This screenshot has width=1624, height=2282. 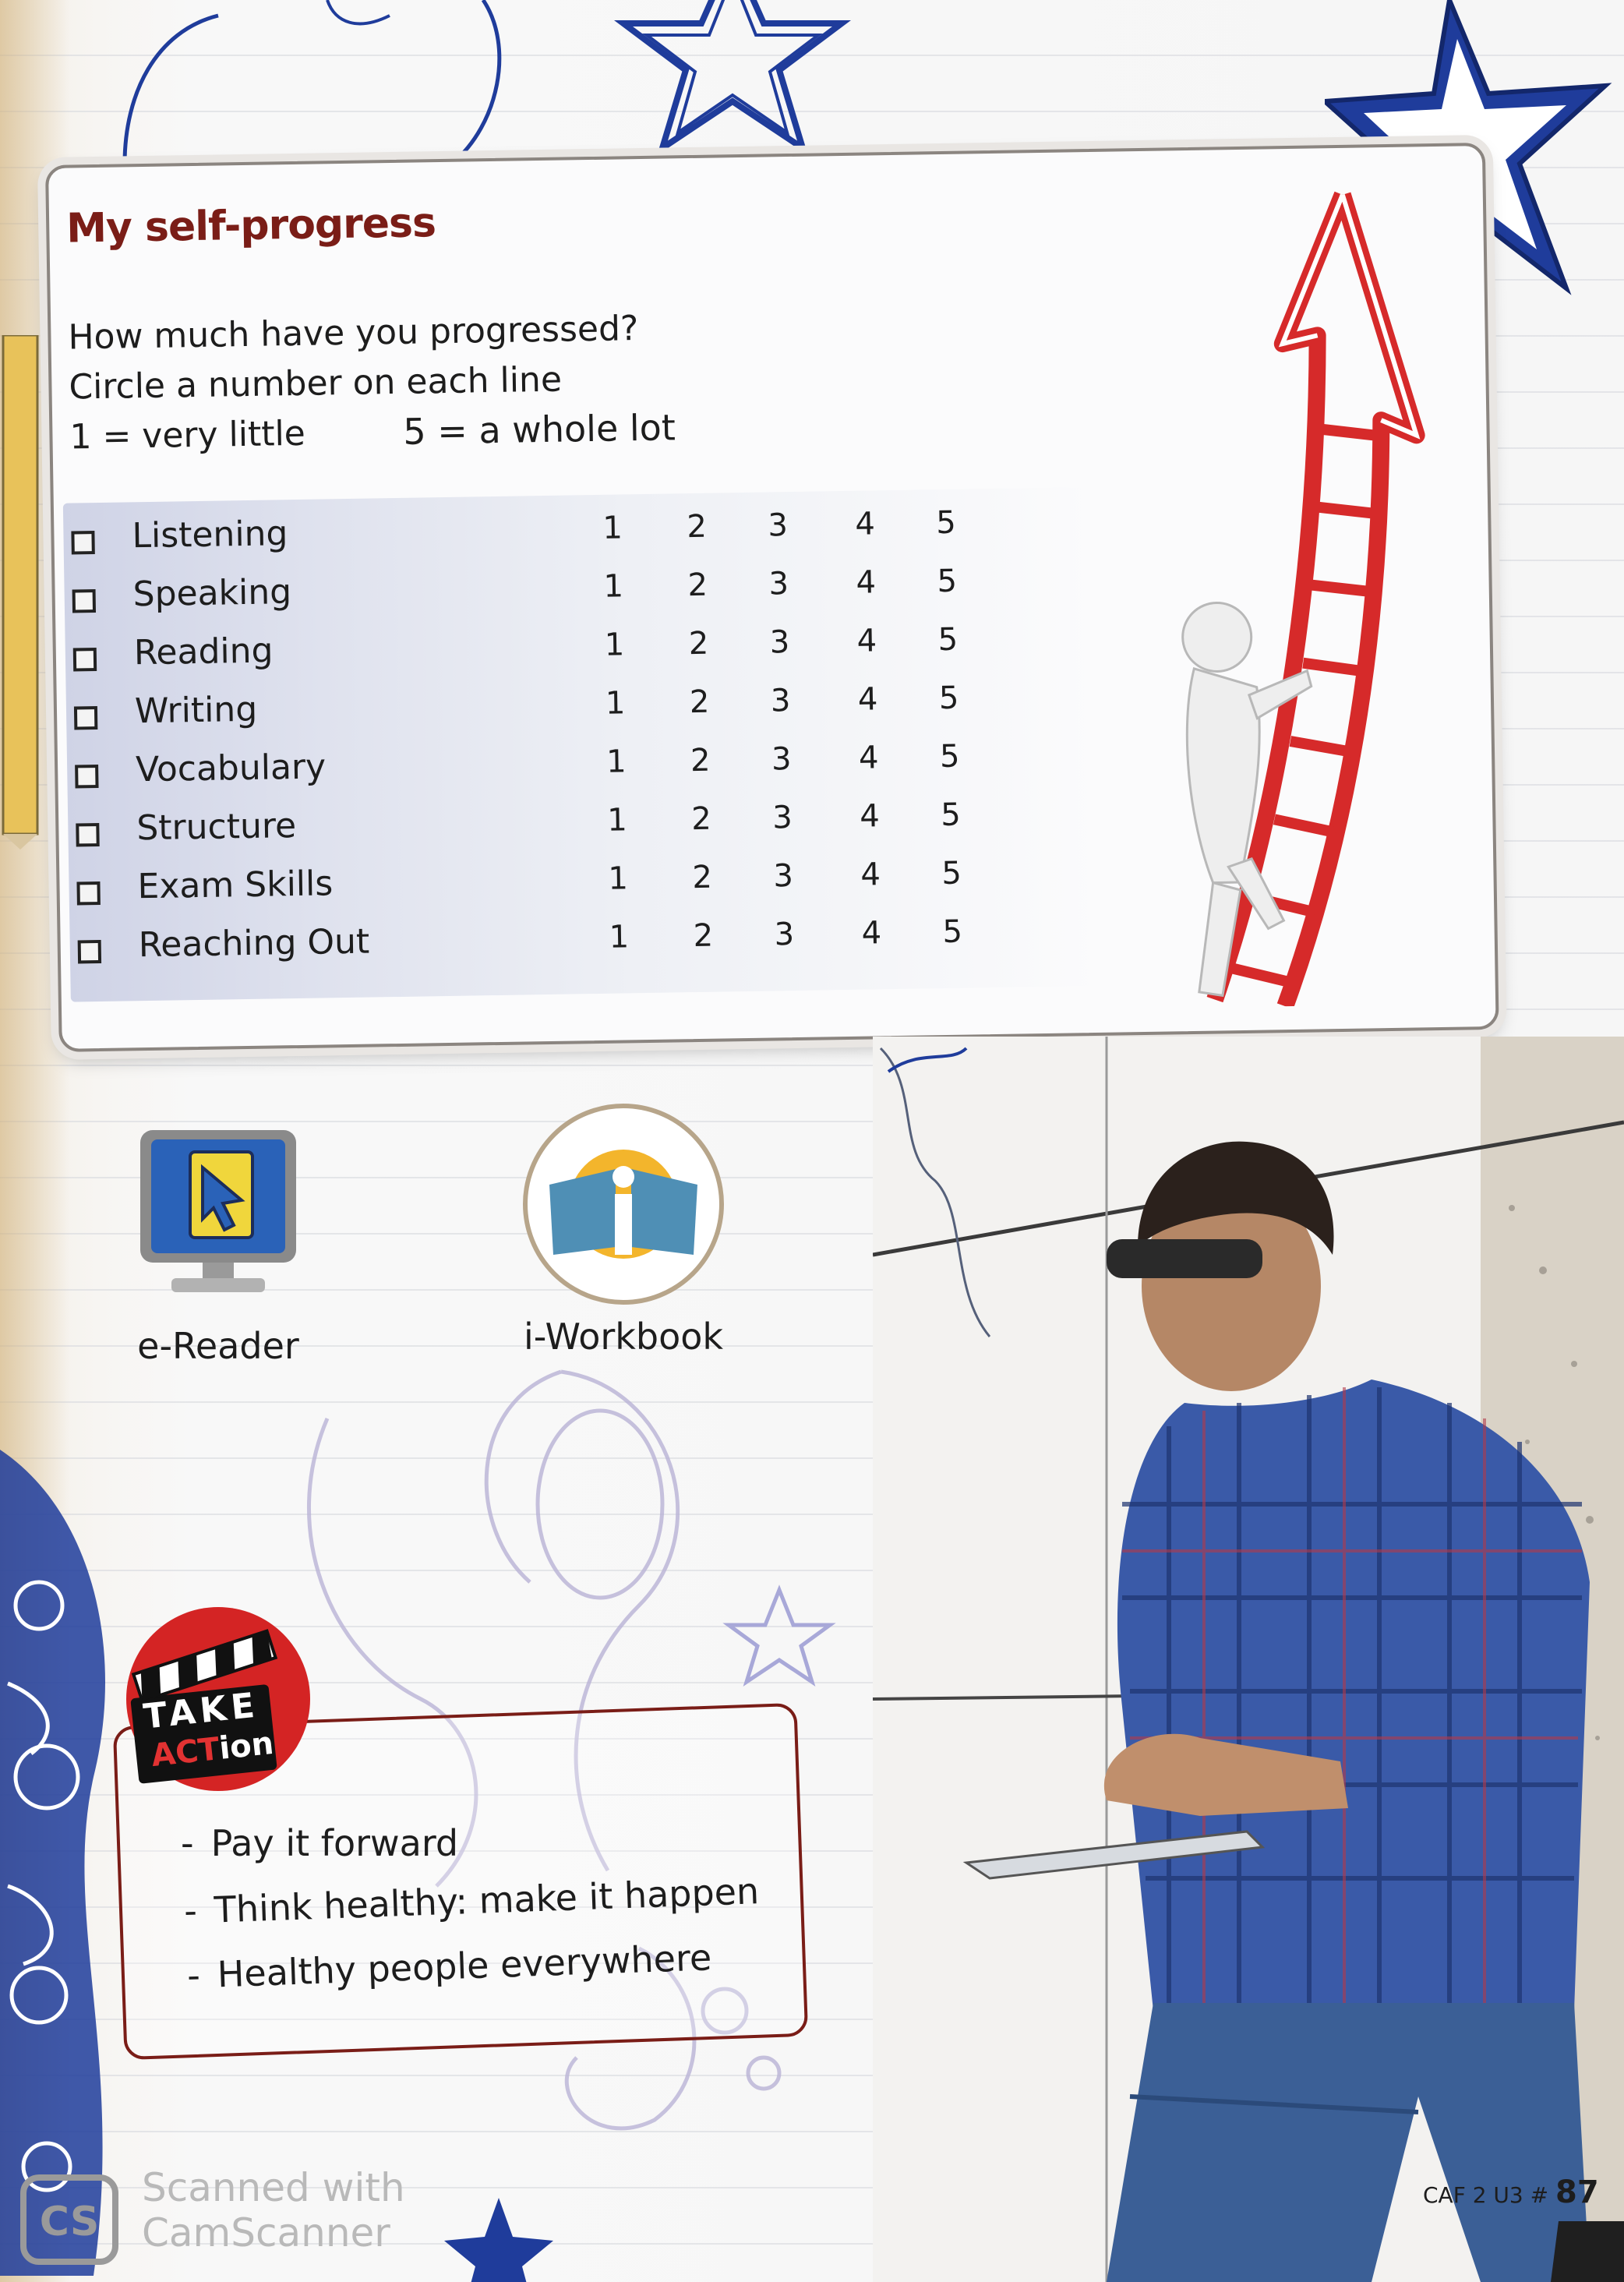 What do you see at coordinates (1577, 2192) in the screenshot?
I see `page-number-value: 87` at bounding box center [1577, 2192].